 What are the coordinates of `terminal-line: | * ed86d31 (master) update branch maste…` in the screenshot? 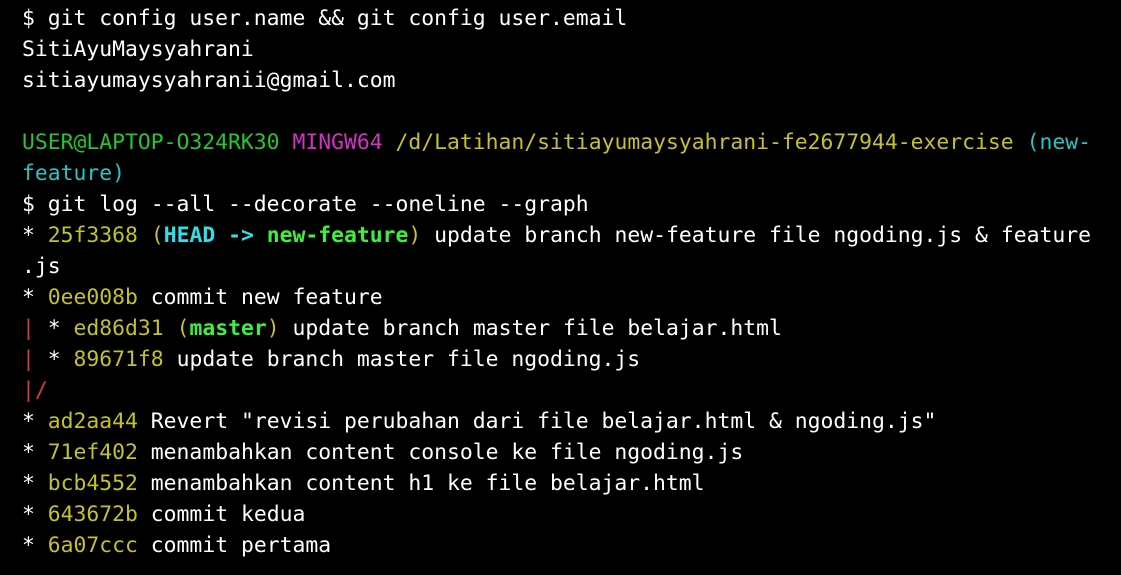 It's located at (571, 328).